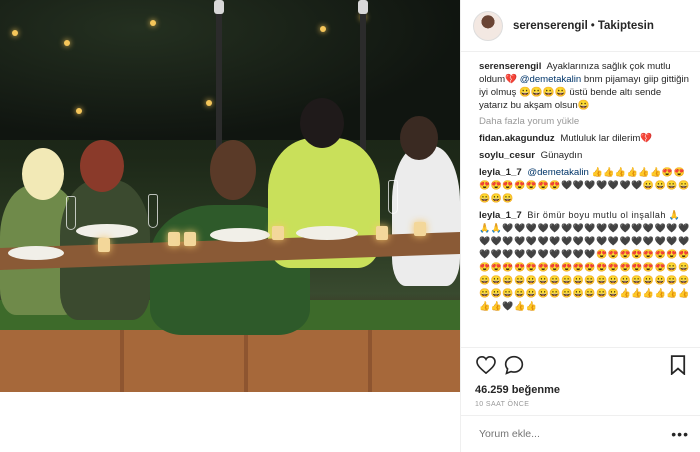 The image size is (700, 452). What do you see at coordinates (550, 26) in the screenshot?
I see `header-username: serenserengil` at bounding box center [550, 26].